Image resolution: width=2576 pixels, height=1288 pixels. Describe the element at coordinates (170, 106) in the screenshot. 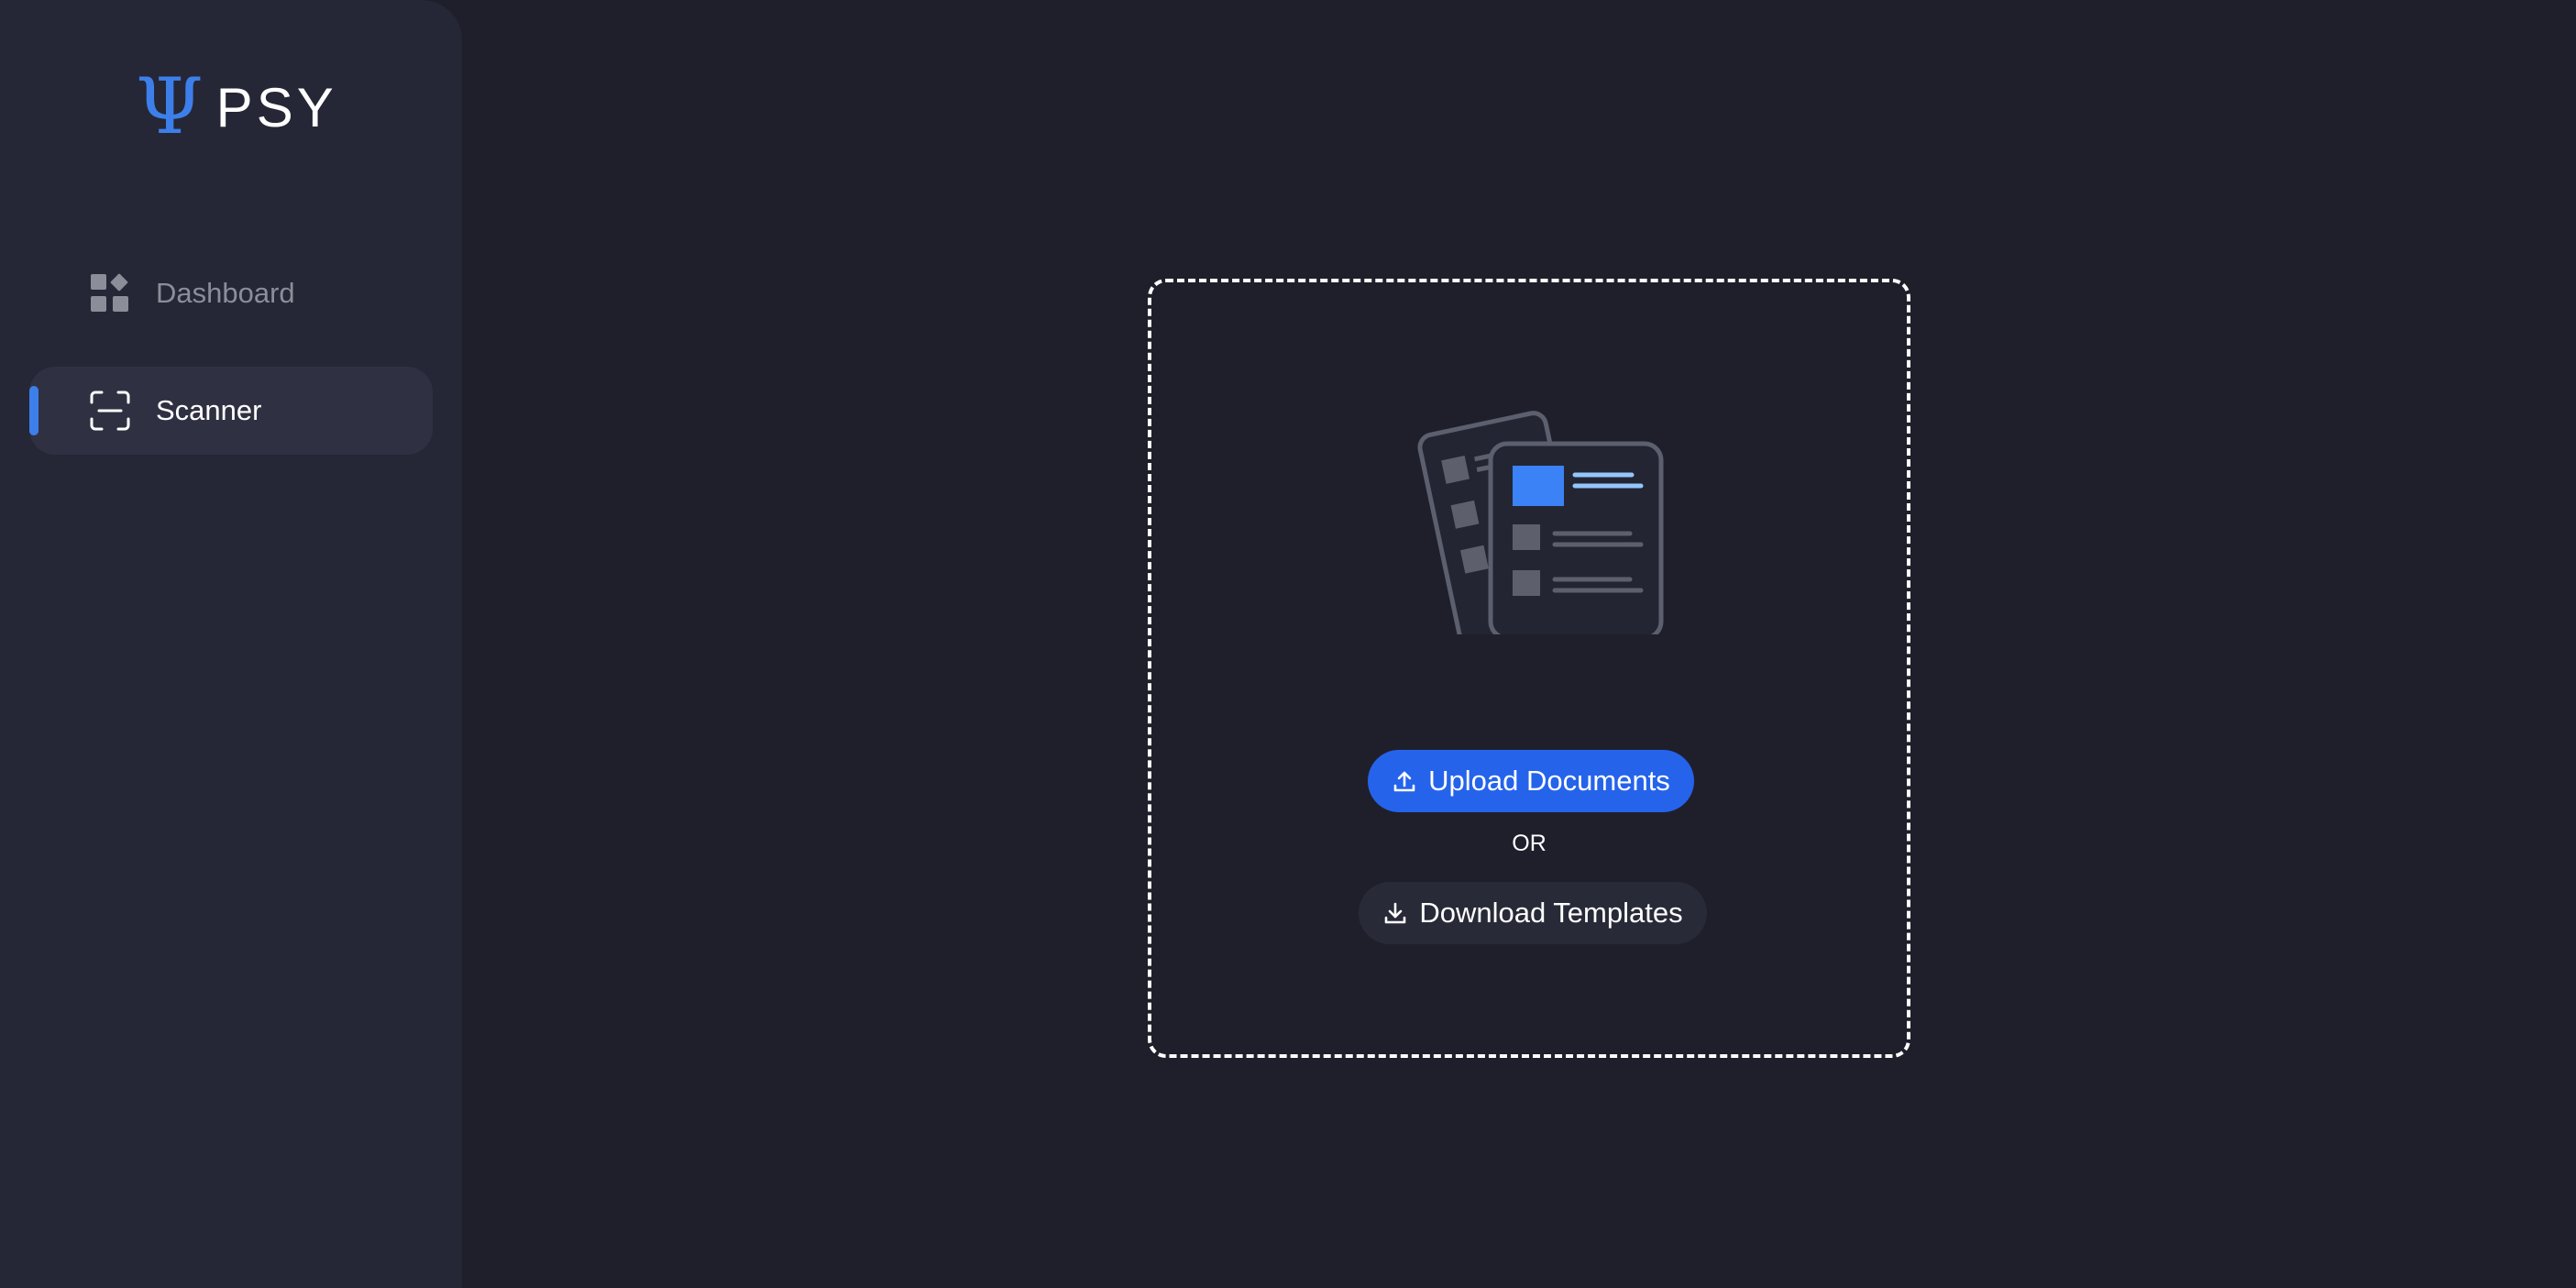

I see `psi-logo-icon: Ψ` at that location.